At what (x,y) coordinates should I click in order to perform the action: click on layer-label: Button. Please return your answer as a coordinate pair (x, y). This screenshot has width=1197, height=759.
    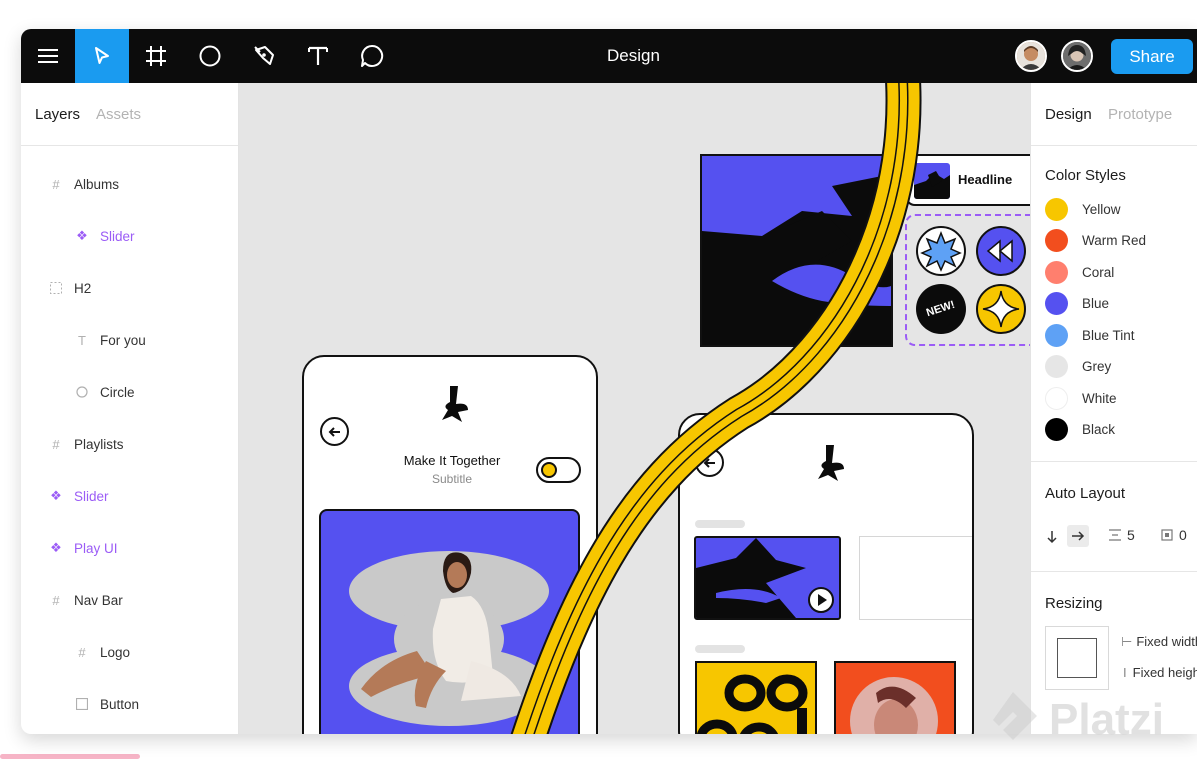
    Looking at the image, I should click on (120, 704).